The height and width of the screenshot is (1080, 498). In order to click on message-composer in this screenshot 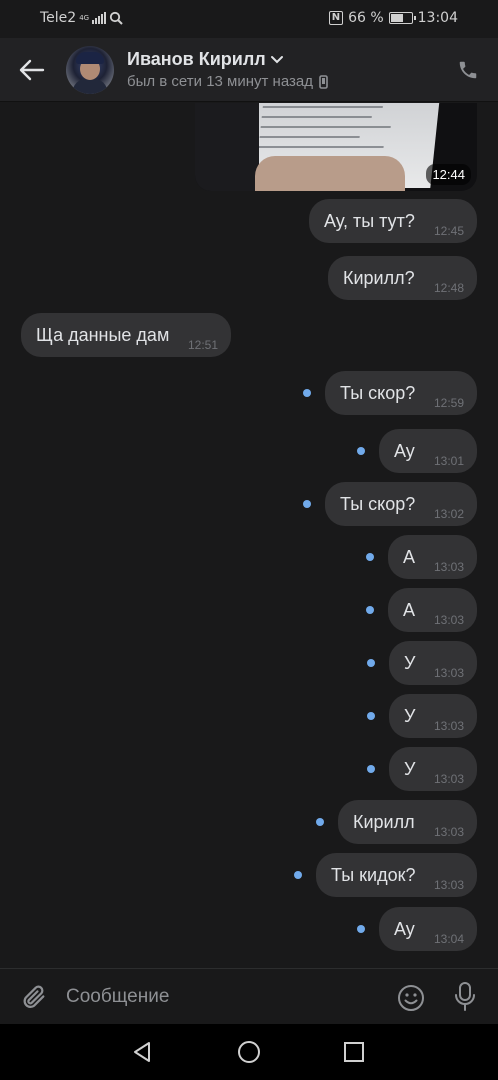, I will do `click(249, 996)`.